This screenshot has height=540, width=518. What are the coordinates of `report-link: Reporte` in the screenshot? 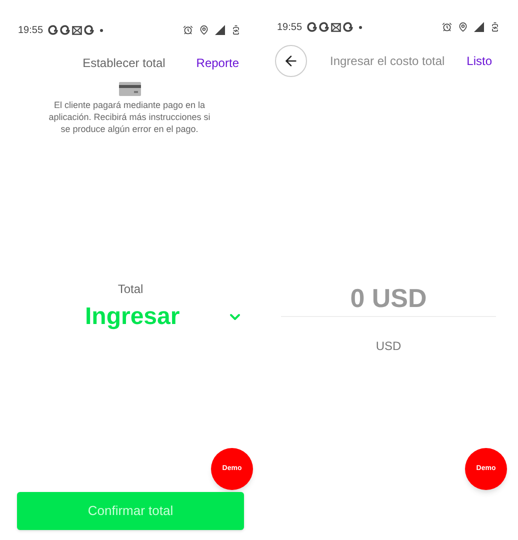 It's located at (217, 63).